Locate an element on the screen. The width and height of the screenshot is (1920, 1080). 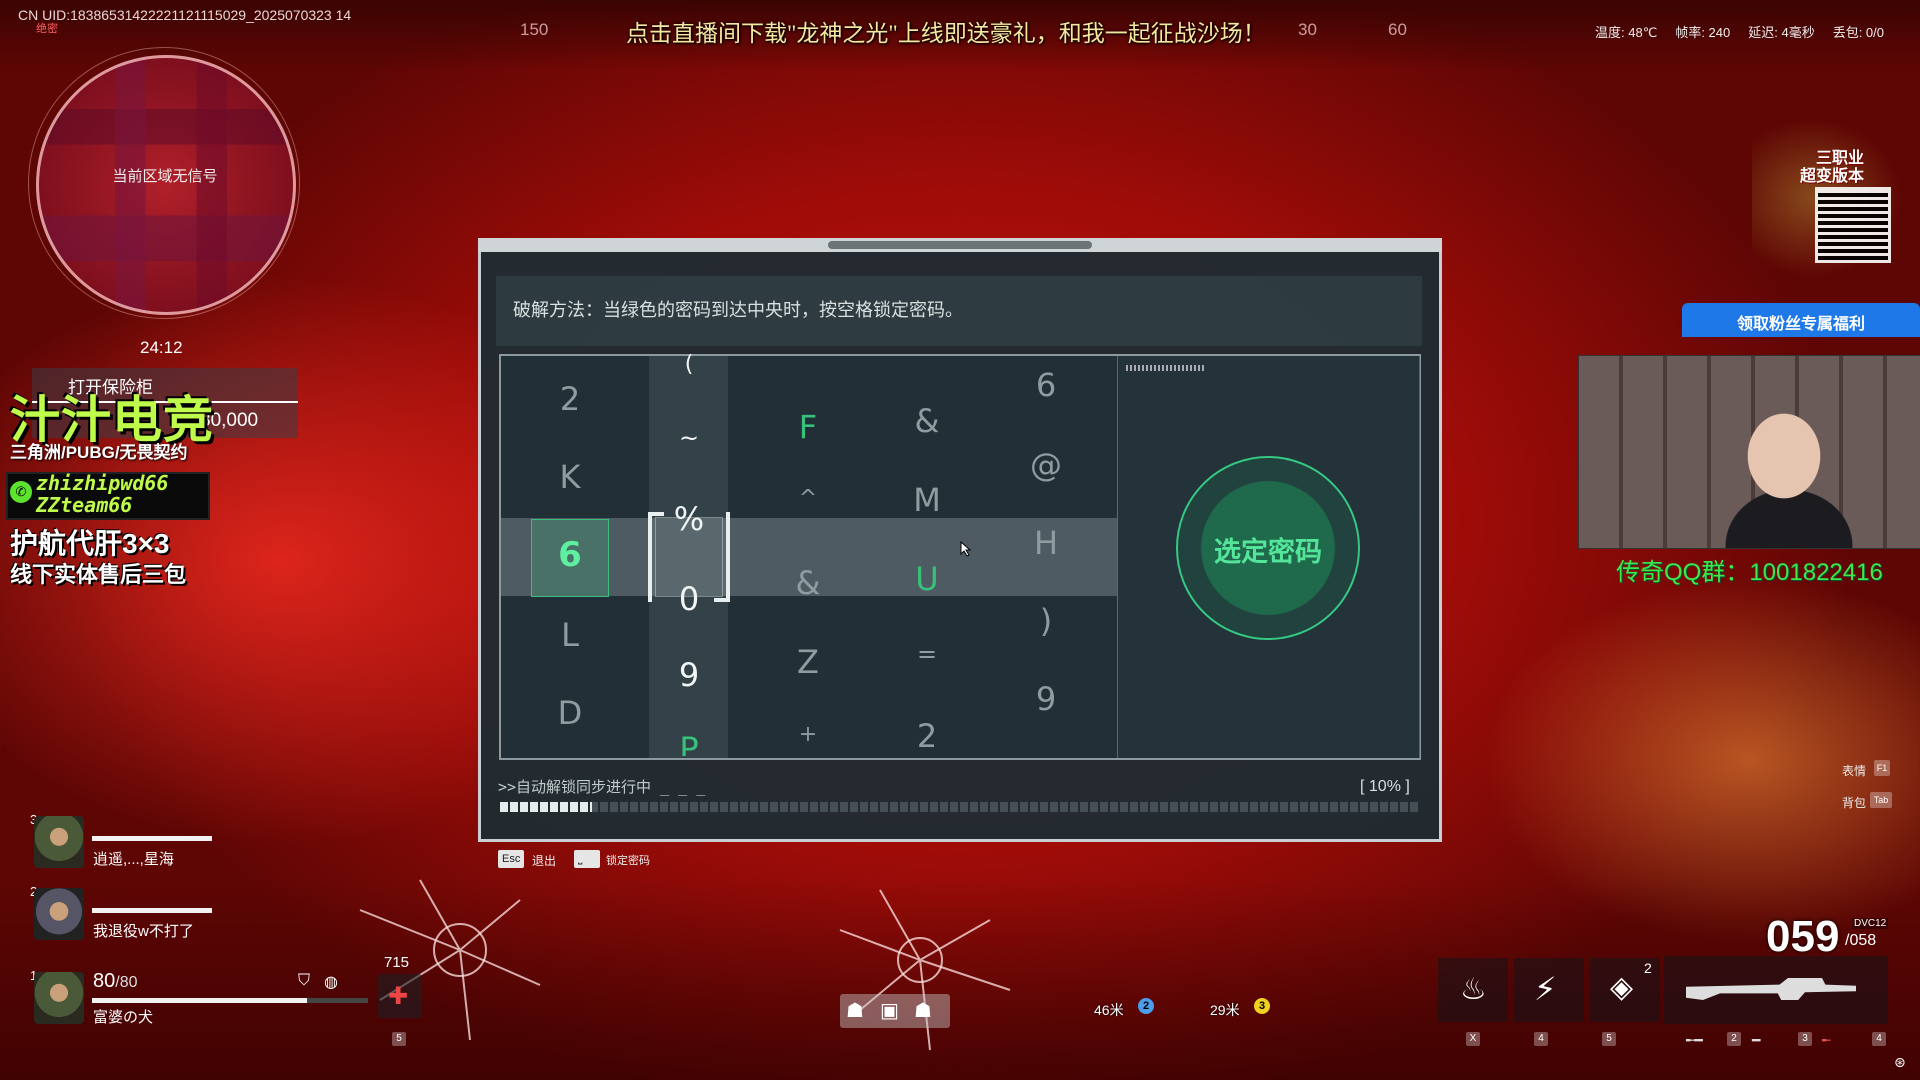
gadget-icon: ◈ is located at coordinates (1622, 987).